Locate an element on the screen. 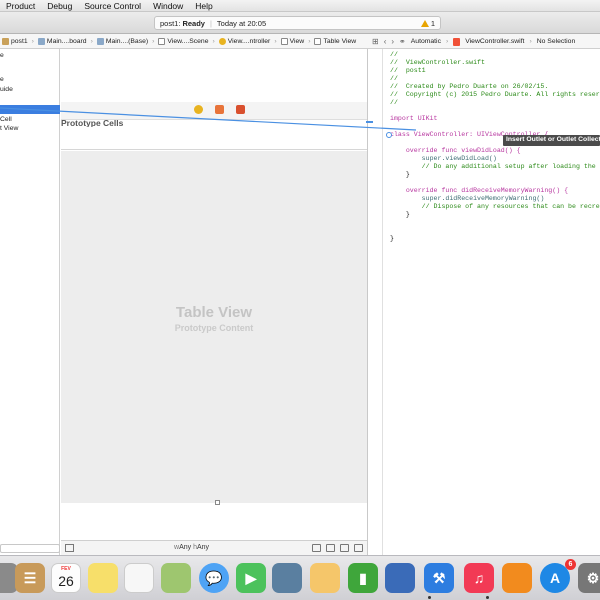  toggle-outline-icon is located at coordinates (69, 548).